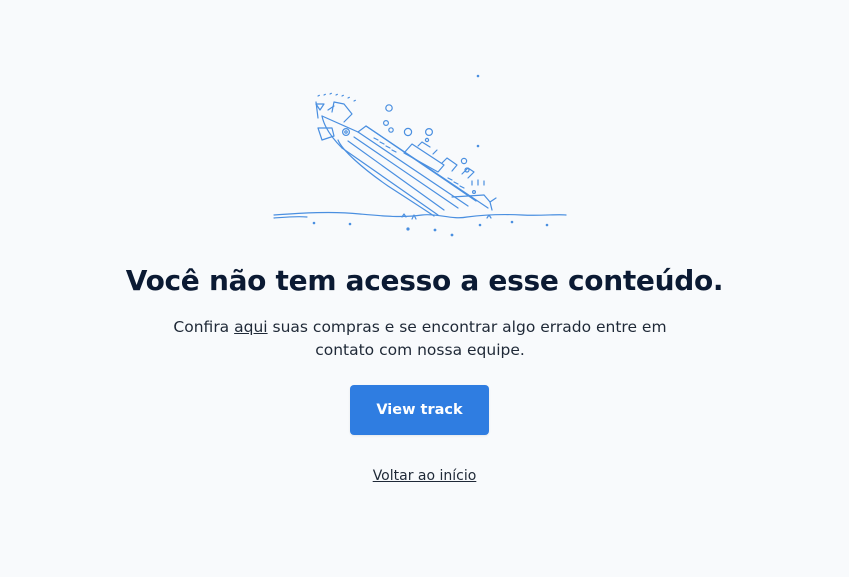 This screenshot has width=849, height=577. Describe the element at coordinates (250, 327) in the screenshot. I see `purchases-link: aqui` at that location.